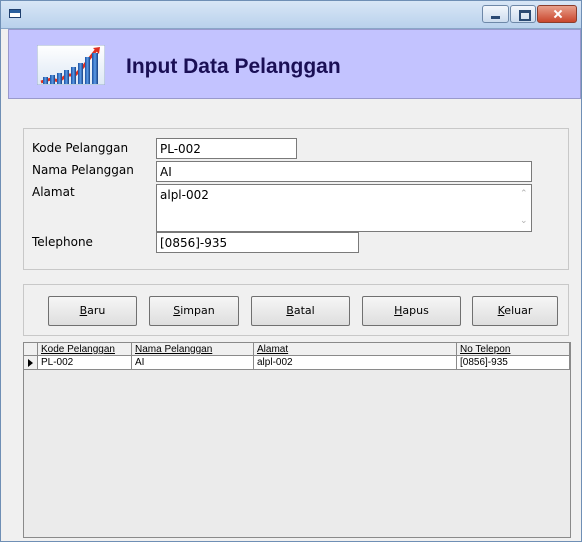  I want to click on cell-kode: PL-002, so click(85, 363).